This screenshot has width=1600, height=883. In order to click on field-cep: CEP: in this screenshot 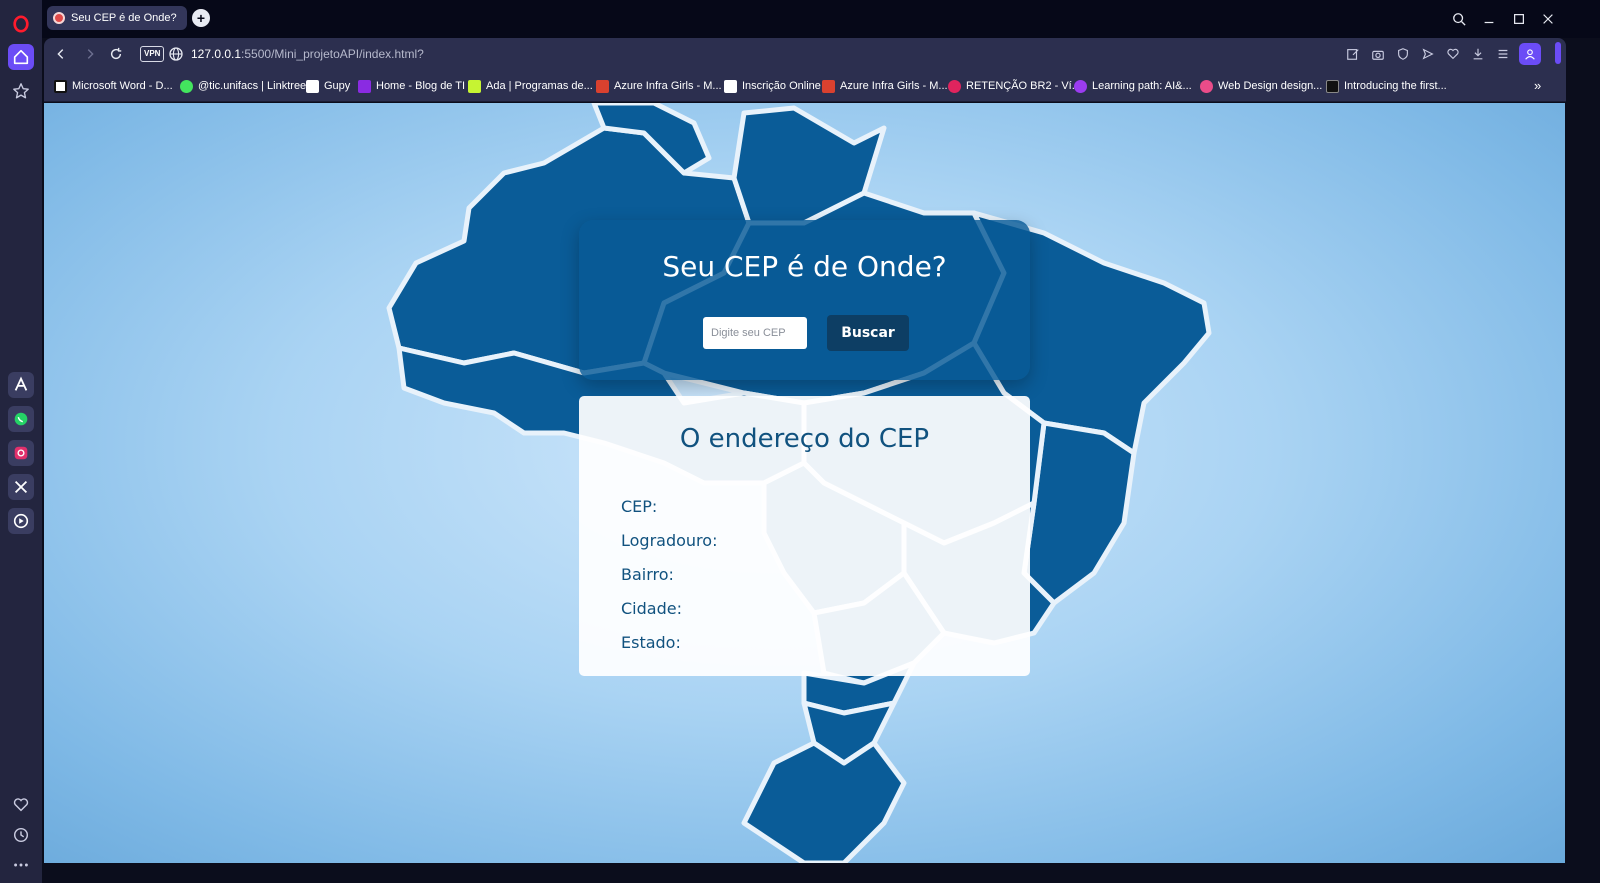, I will do `click(639, 506)`.